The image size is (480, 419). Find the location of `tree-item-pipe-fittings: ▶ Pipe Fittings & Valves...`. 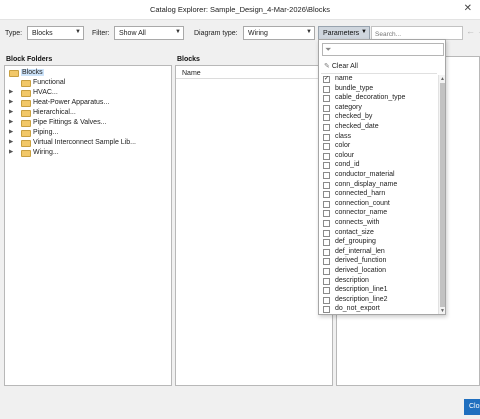

tree-item-pipe-fittings: ▶ Pipe Fittings & Valves... is located at coordinates (85, 124).